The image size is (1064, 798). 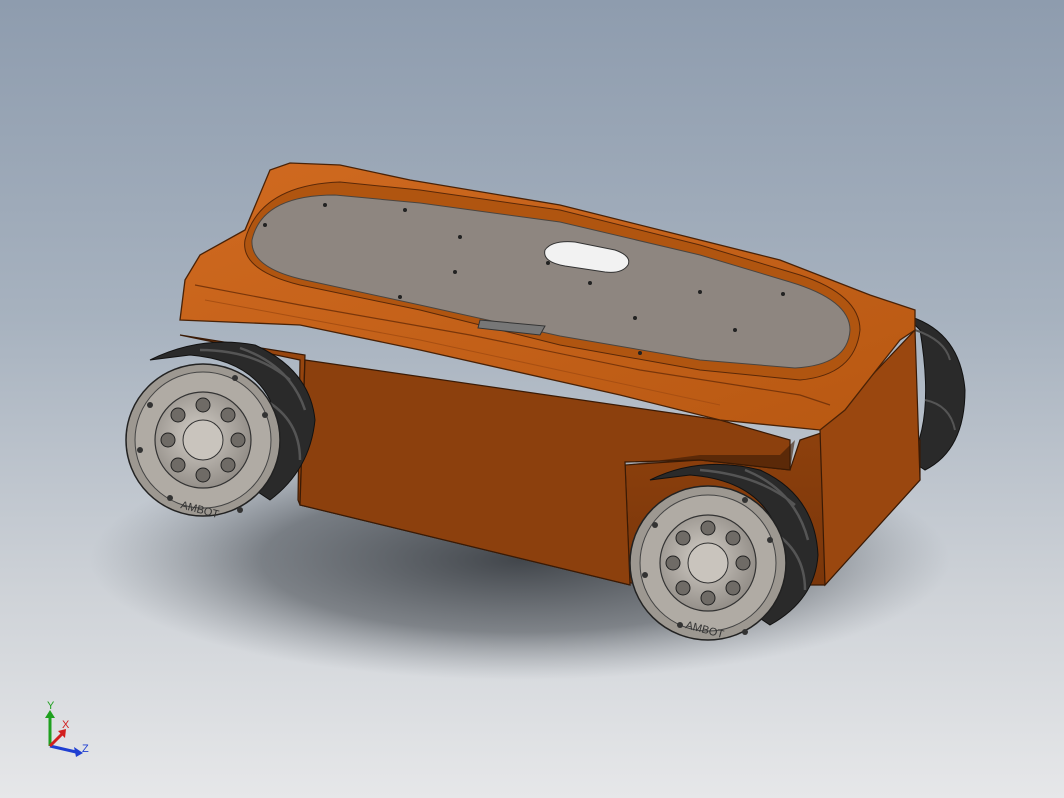 I want to click on z-axis-label: Z, so click(x=85, y=749).